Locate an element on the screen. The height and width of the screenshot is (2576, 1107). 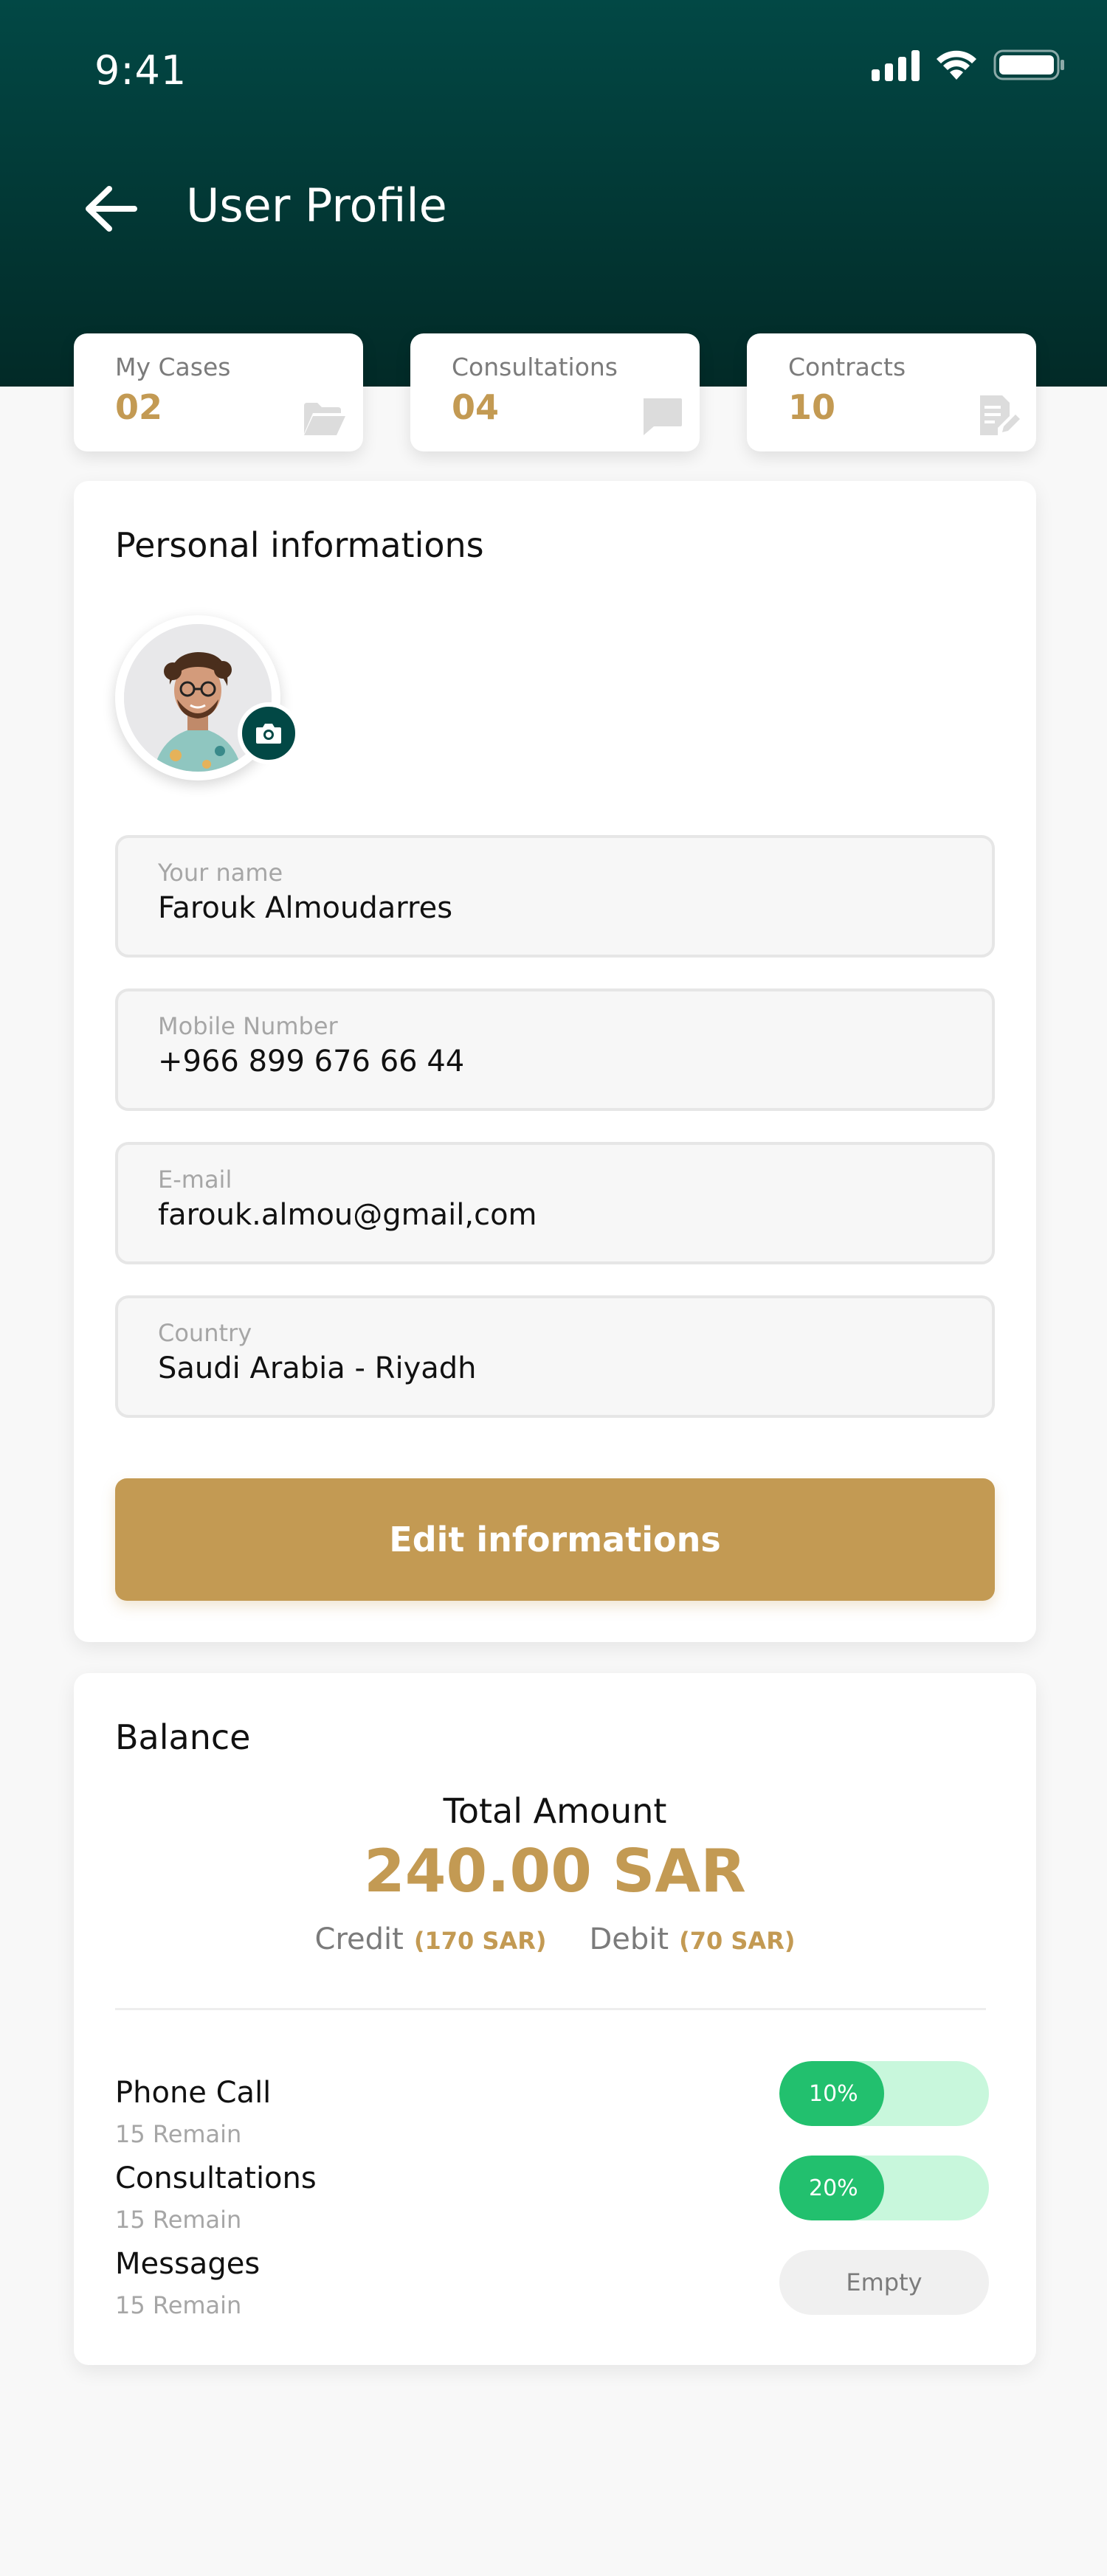
folder-icon is located at coordinates (324, 419).